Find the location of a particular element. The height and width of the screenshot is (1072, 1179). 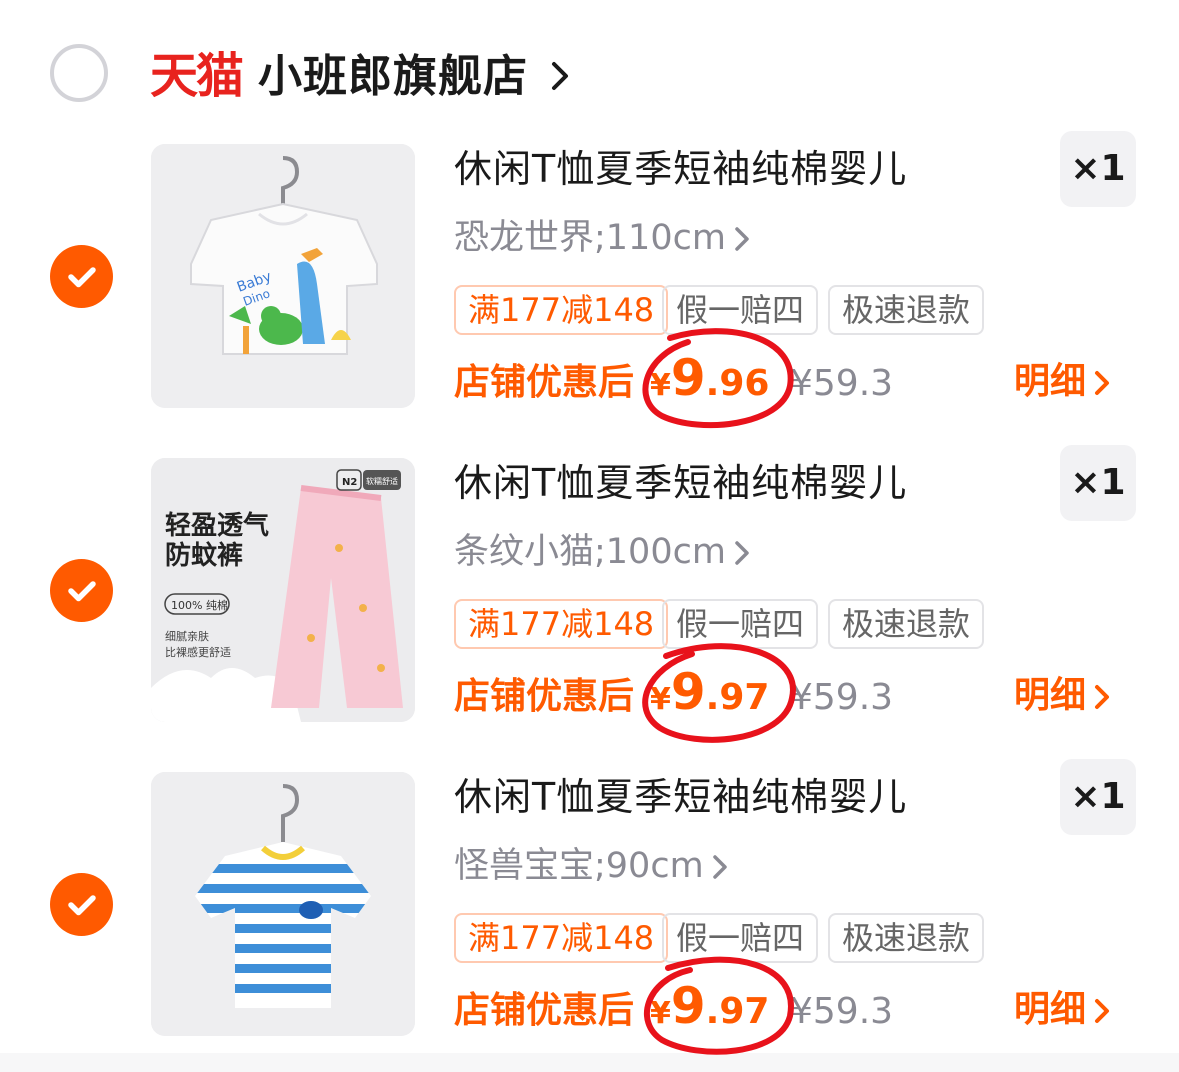

sku-selector: 条纹小猫;100cm is located at coordinates (602, 552).